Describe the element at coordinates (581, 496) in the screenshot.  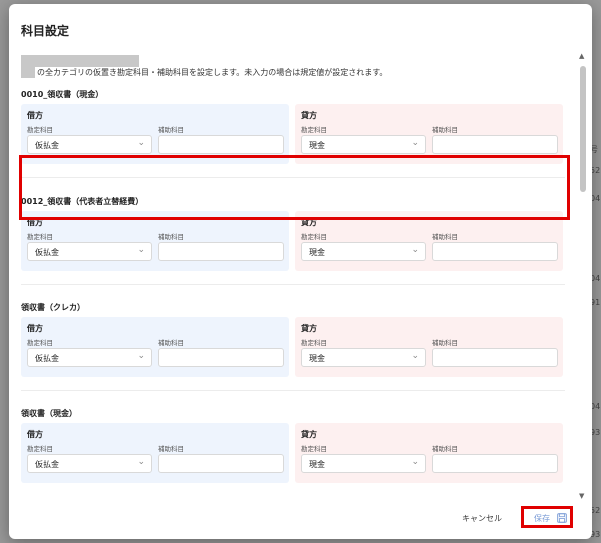
I see `scroll-down-icon: ▼` at that location.